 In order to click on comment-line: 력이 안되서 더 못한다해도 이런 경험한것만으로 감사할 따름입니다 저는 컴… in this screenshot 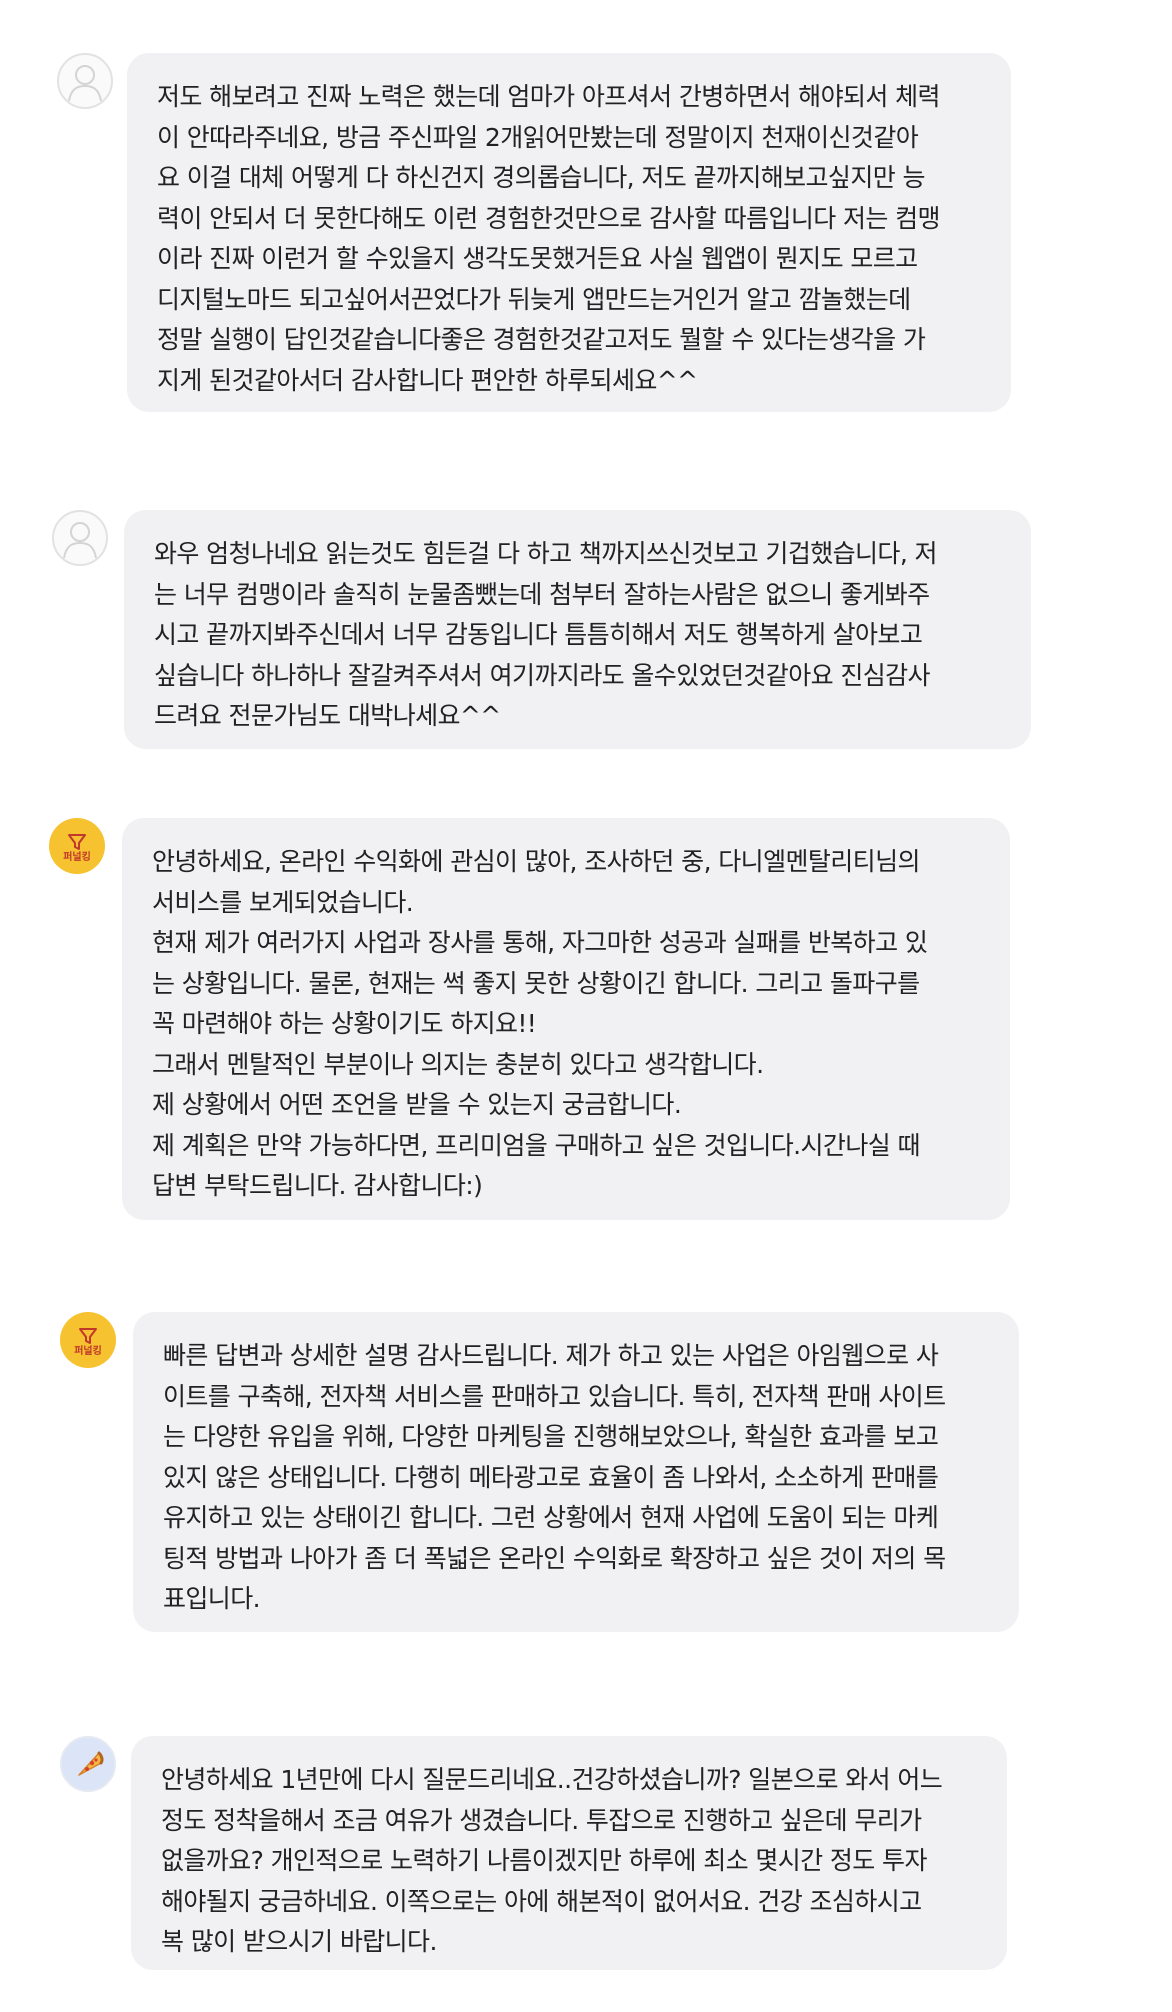, I will do `click(549, 218)`.